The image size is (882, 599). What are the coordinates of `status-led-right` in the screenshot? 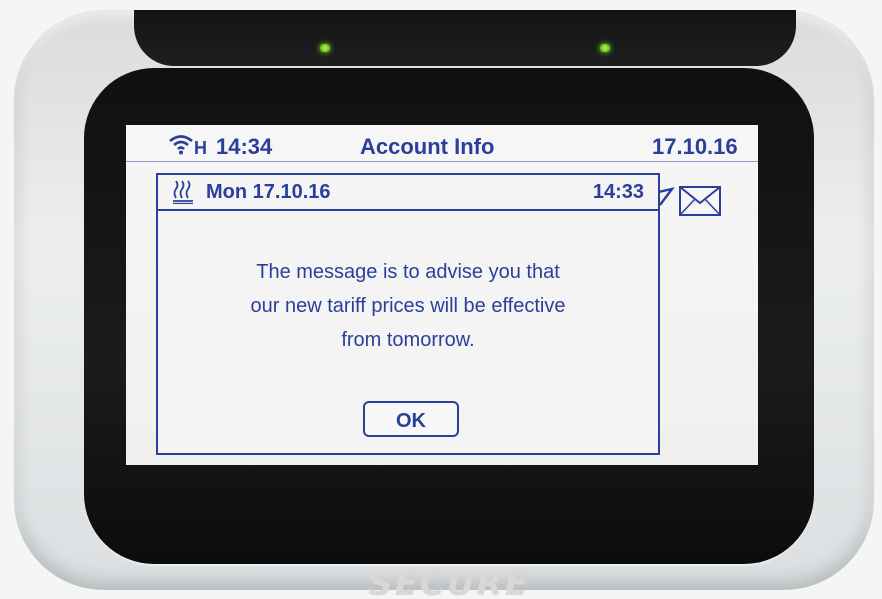 It's located at (605, 48).